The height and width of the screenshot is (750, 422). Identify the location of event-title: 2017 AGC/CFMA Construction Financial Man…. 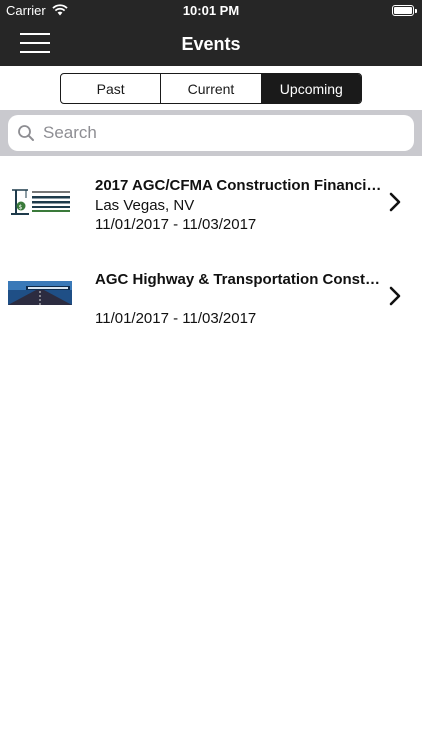
(240, 185).